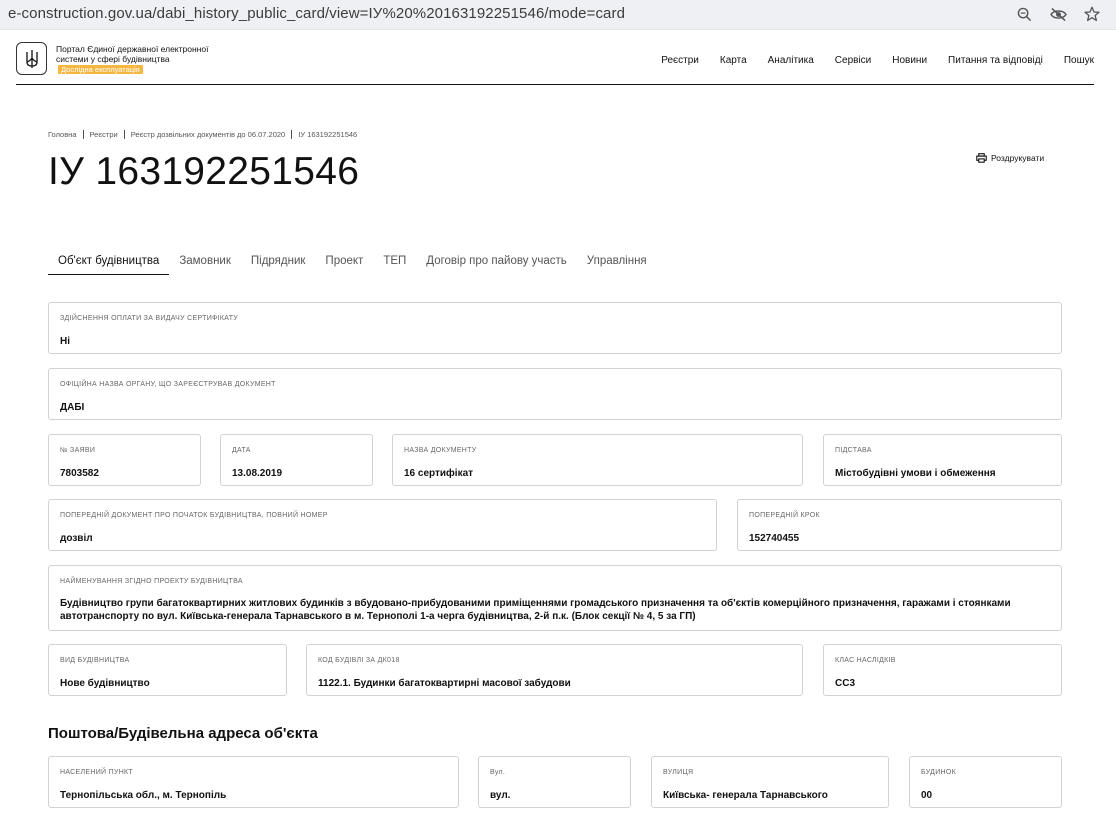 The width and height of the screenshot is (1116, 827). Describe the element at coordinates (791, 60) in the screenshot. I see `nav-analytics: Аналітика` at that location.